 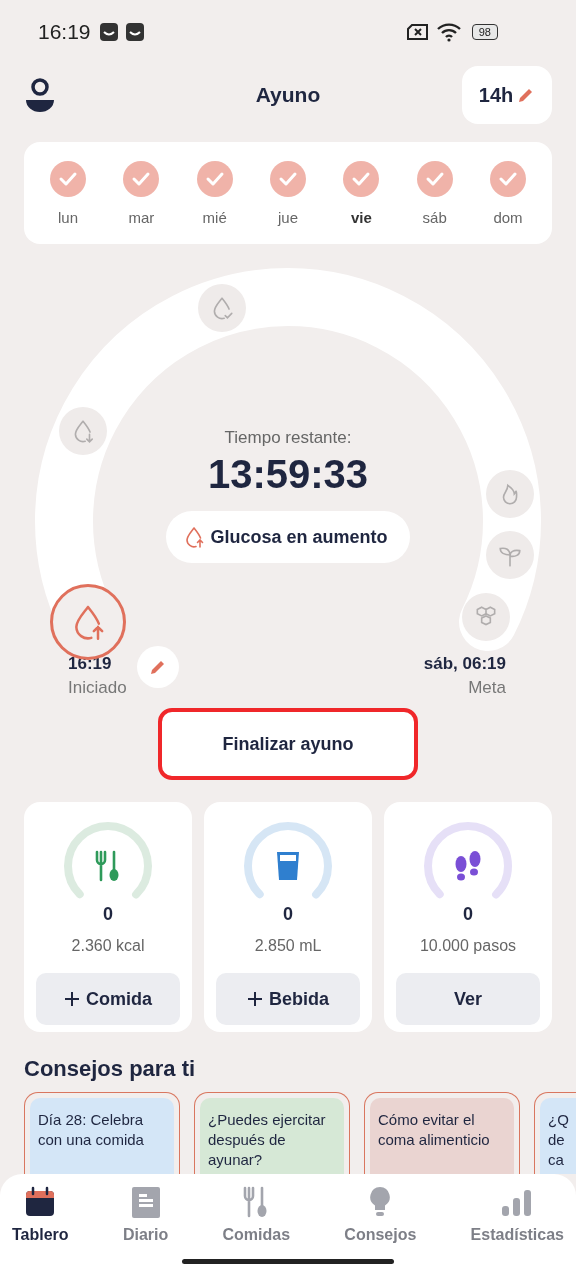 What do you see at coordinates (361, 217) in the screenshot?
I see `day-label: vie` at bounding box center [361, 217].